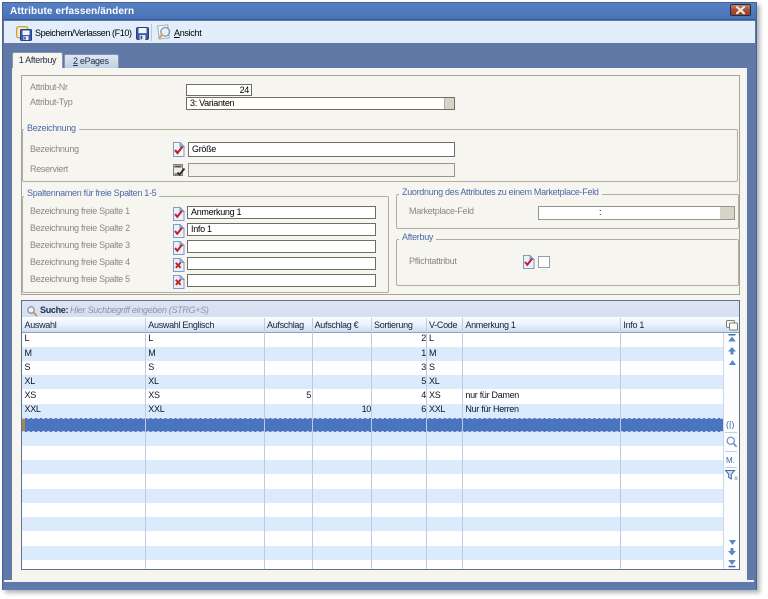 This screenshot has height=599, width=768. I want to click on svg-text: M., so click(730, 460).